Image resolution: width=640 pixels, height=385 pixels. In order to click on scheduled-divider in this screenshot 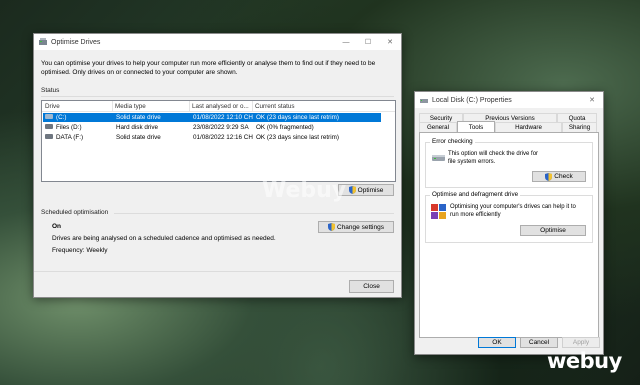, I will do `click(254, 213)`.